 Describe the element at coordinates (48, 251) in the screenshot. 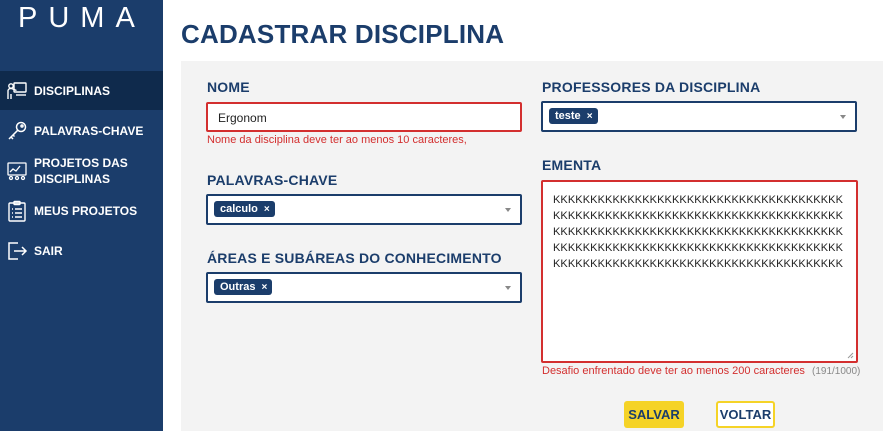

I see `sidebar-item-label: SAIR` at that location.